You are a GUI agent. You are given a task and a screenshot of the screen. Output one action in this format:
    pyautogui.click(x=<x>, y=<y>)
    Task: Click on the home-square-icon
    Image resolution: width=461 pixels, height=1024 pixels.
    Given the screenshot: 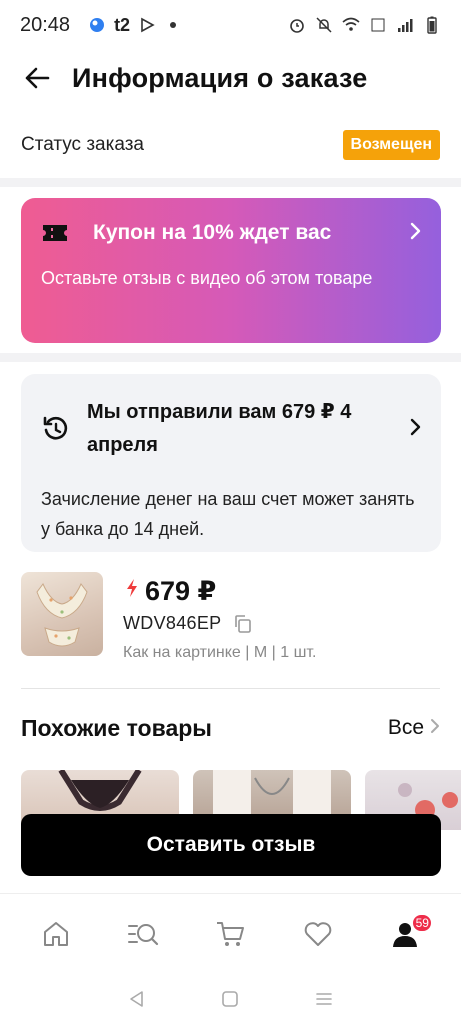 What is the action you would take?
    pyautogui.click(x=230, y=998)
    